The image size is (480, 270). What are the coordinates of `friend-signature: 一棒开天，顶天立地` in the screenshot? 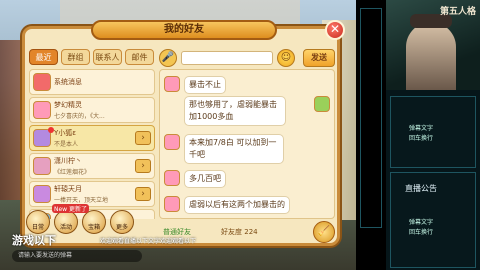 It's located at (81, 200).